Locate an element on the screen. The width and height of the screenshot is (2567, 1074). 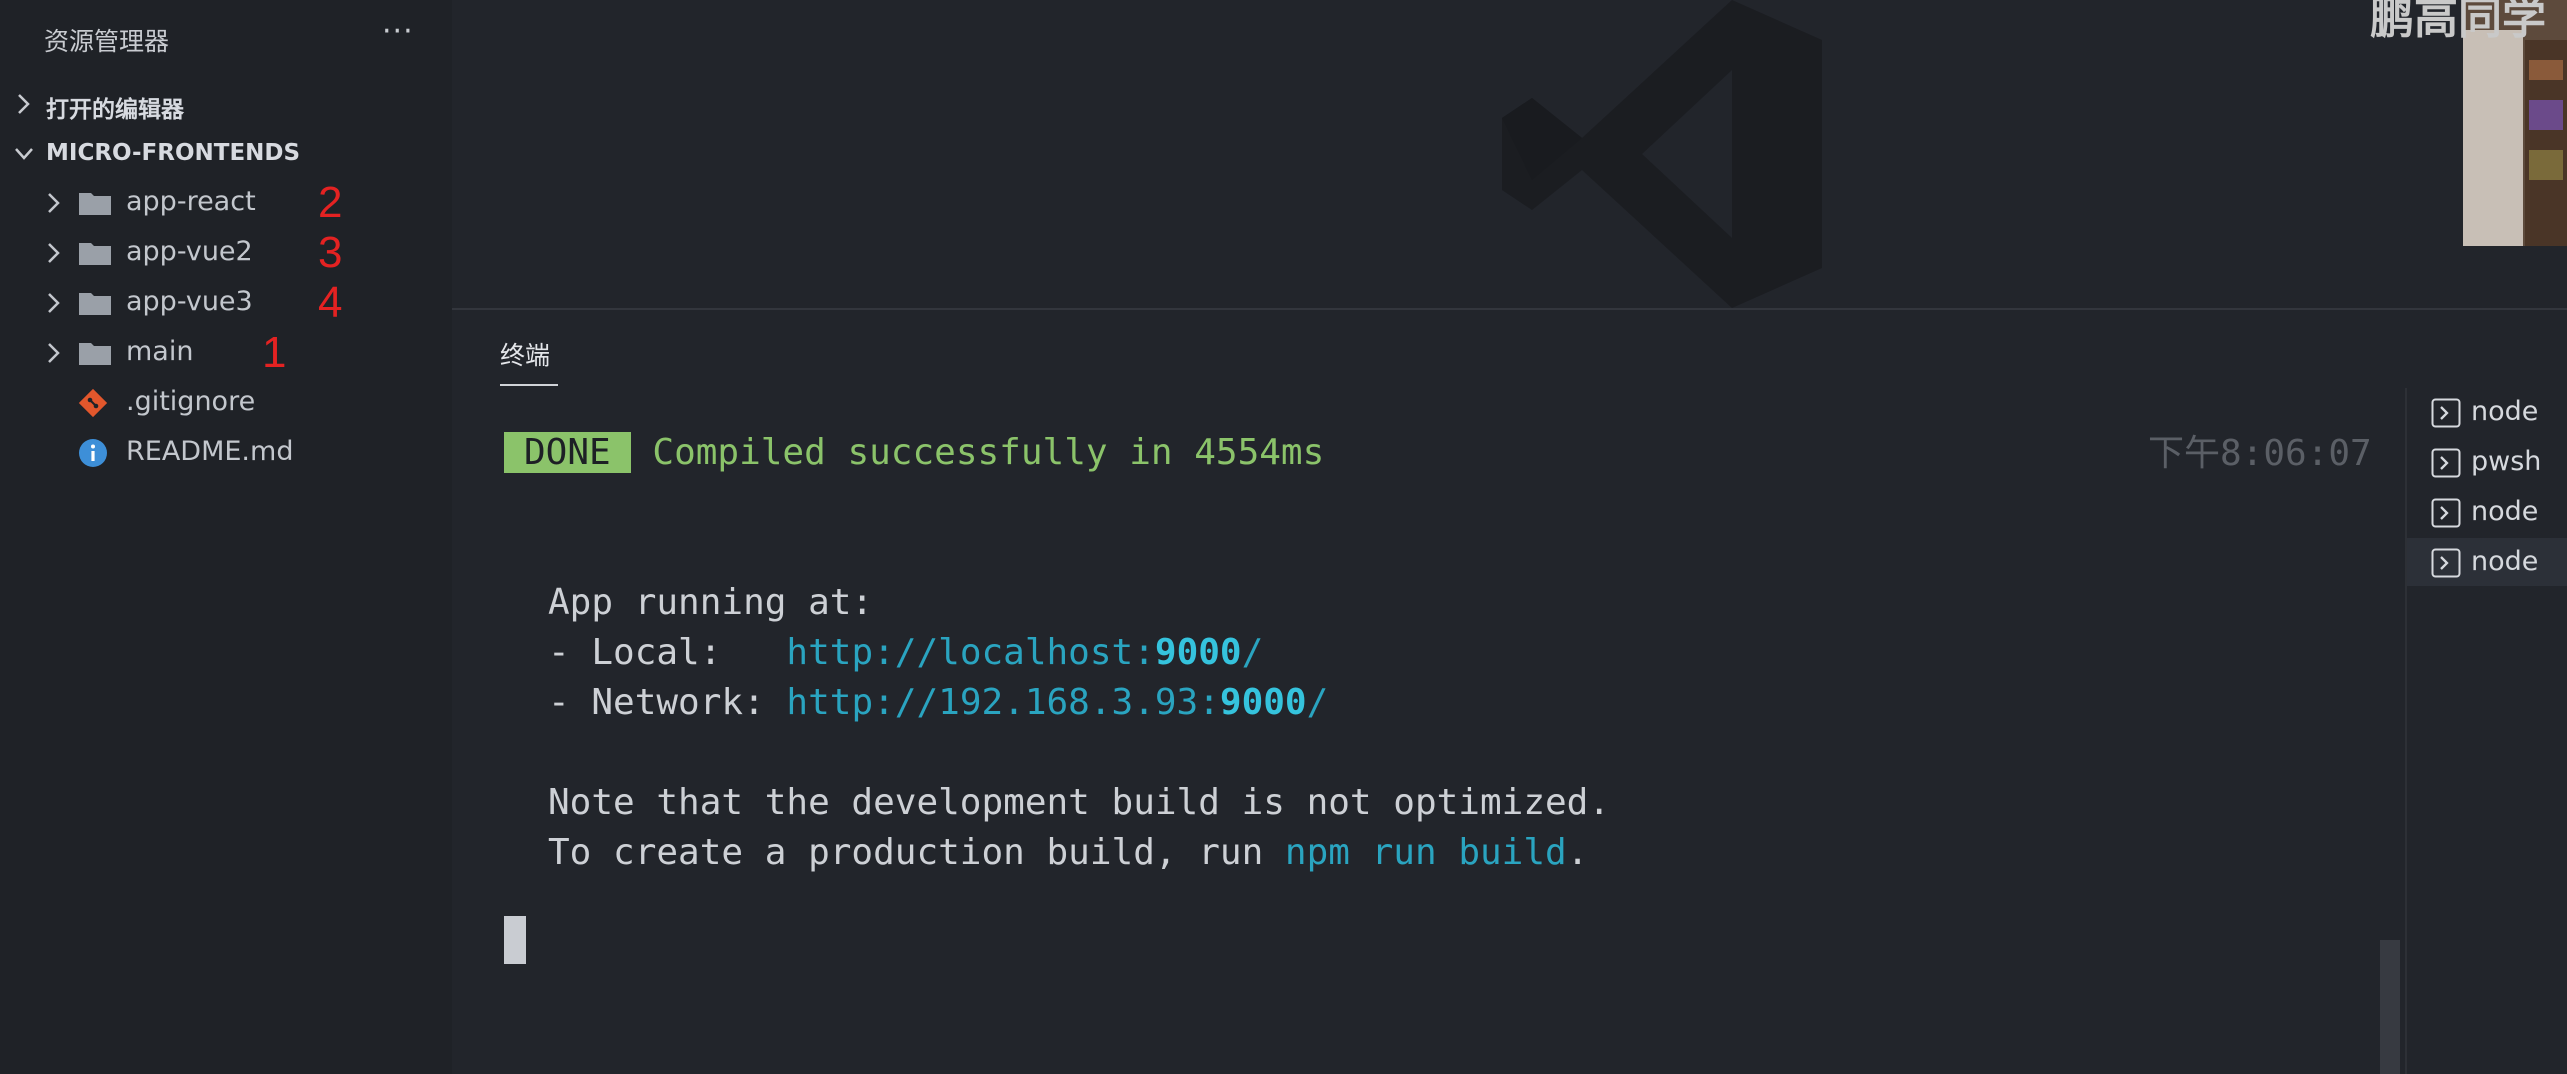
more-actions-button: ··· is located at coordinates (398, 31).